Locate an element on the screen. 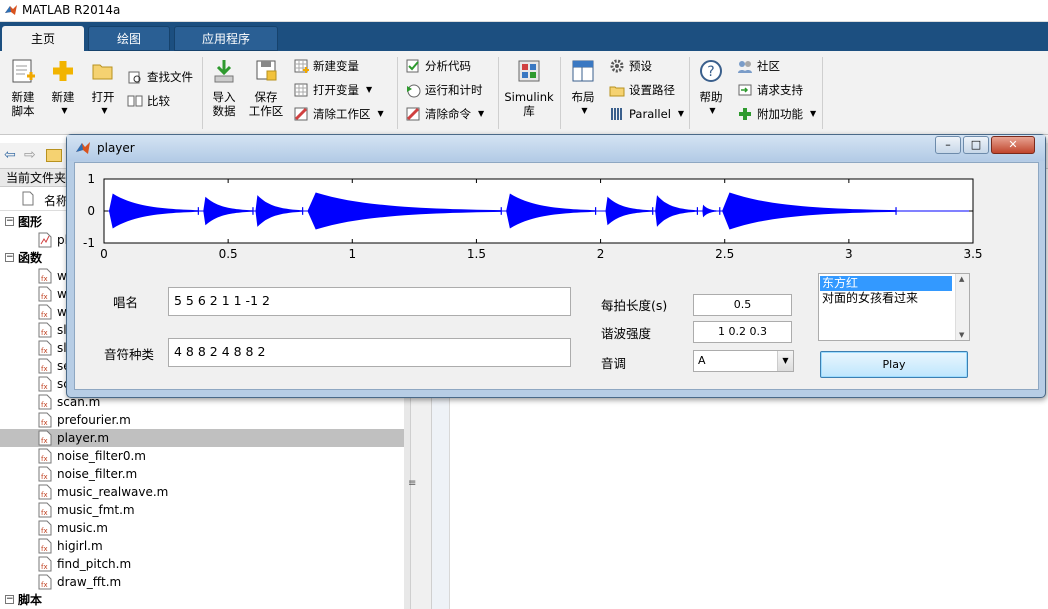 The width and height of the screenshot is (1048, 609). key-select: A ▼ is located at coordinates (743, 361).